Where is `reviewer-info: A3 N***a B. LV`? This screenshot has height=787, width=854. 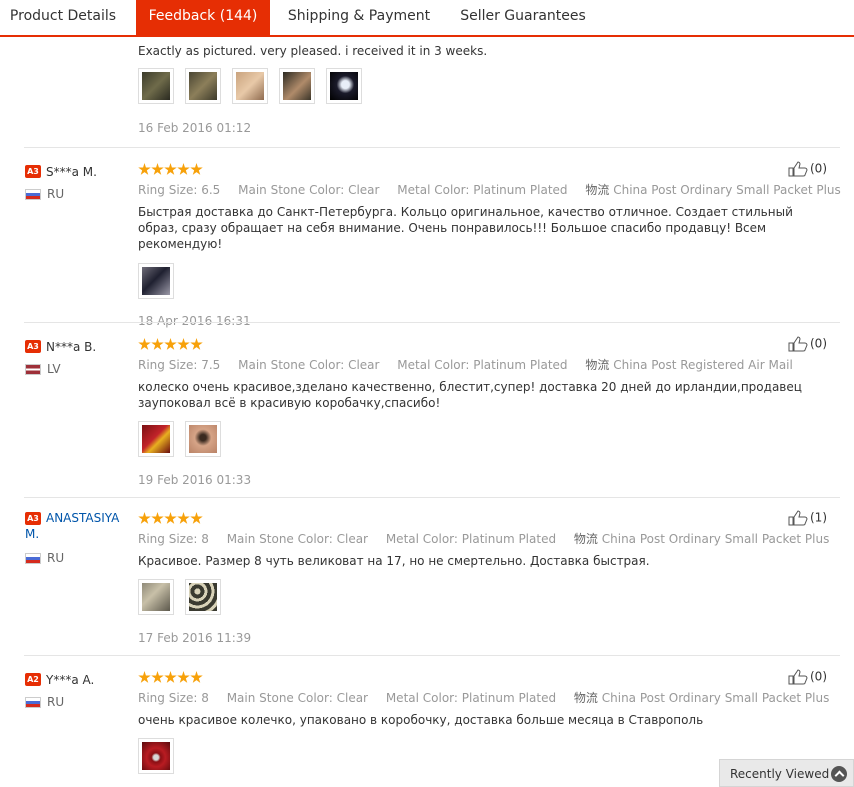
reviewer-info: A3 N***a B. LV is located at coordinates (75, 356).